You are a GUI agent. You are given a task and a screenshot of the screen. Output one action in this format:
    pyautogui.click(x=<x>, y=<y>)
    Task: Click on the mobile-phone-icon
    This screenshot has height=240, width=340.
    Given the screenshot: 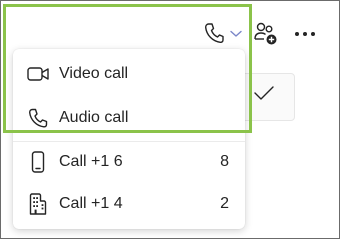 What is the action you would take?
    pyautogui.click(x=38, y=162)
    